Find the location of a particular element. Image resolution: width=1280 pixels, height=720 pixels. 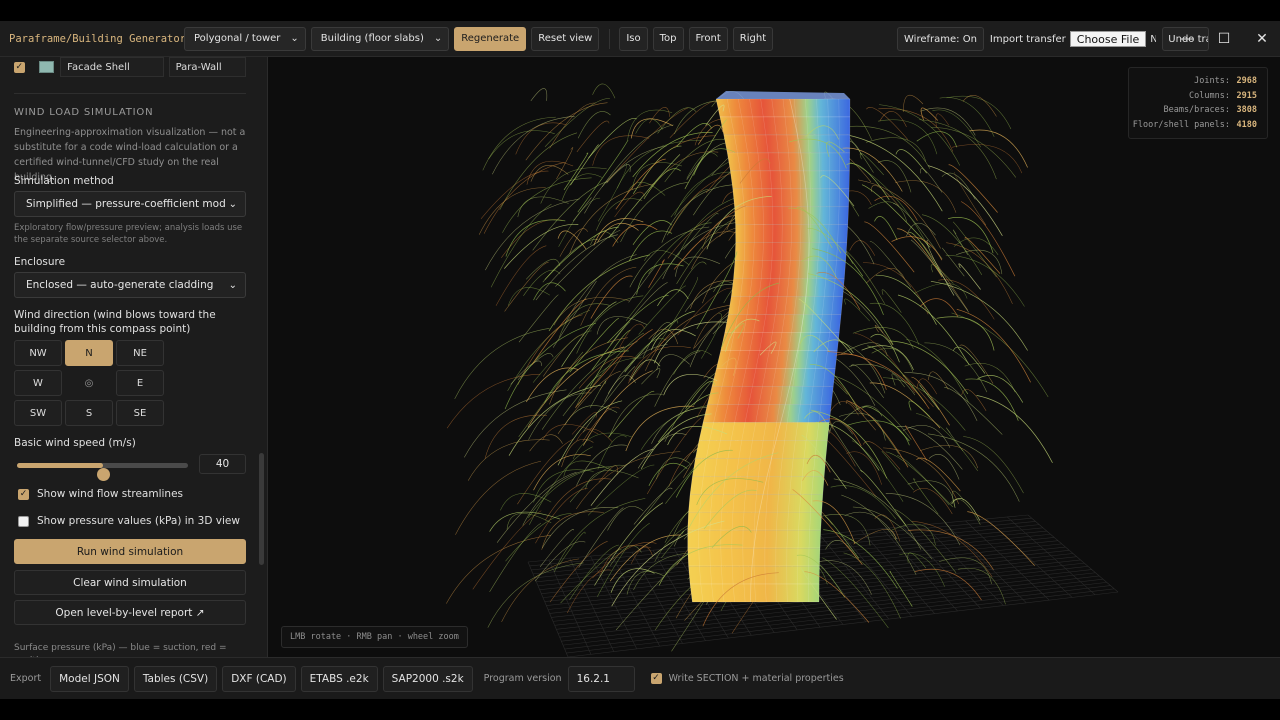

stat-value: 3808 is located at coordinates (1246, 110).